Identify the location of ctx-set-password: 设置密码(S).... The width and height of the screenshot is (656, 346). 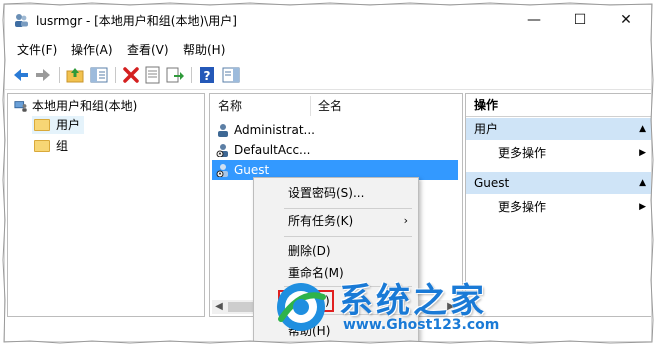
(336, 193).